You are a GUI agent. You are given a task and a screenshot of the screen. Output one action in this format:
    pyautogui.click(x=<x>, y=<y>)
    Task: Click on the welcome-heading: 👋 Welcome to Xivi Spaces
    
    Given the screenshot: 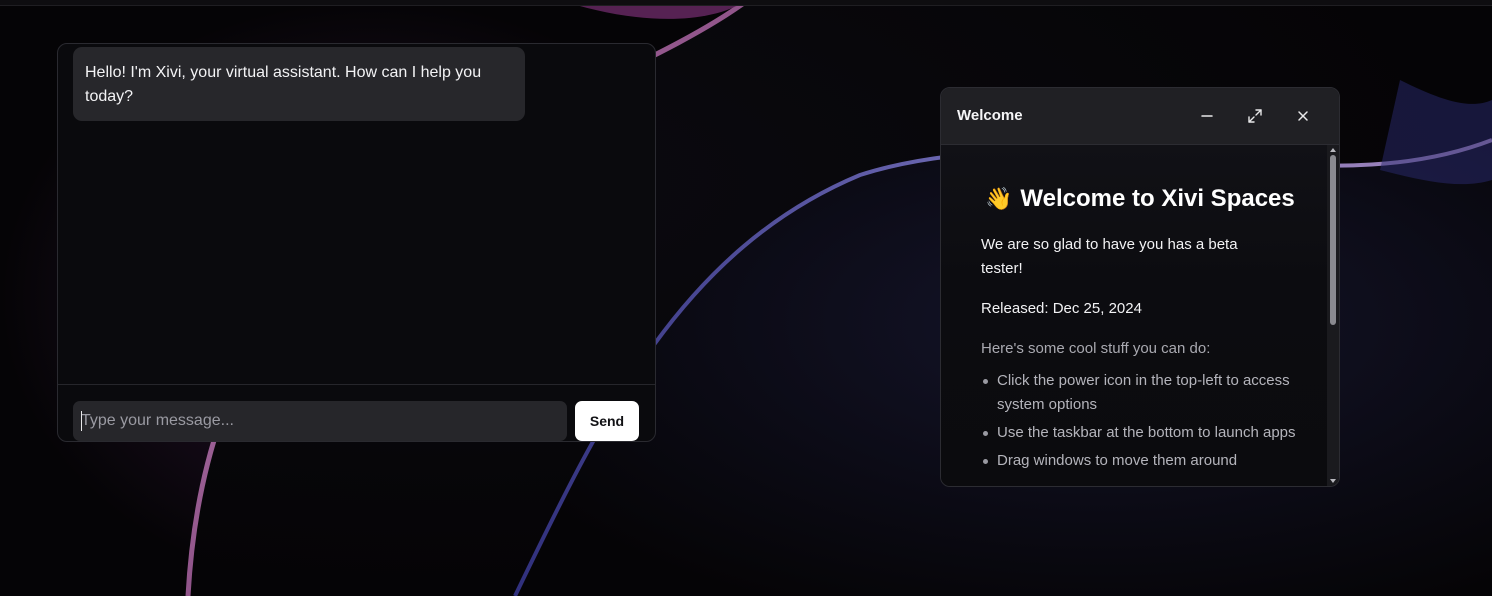 What is the action you would take?
    pyautogui.click(x=1140, y=199)
    